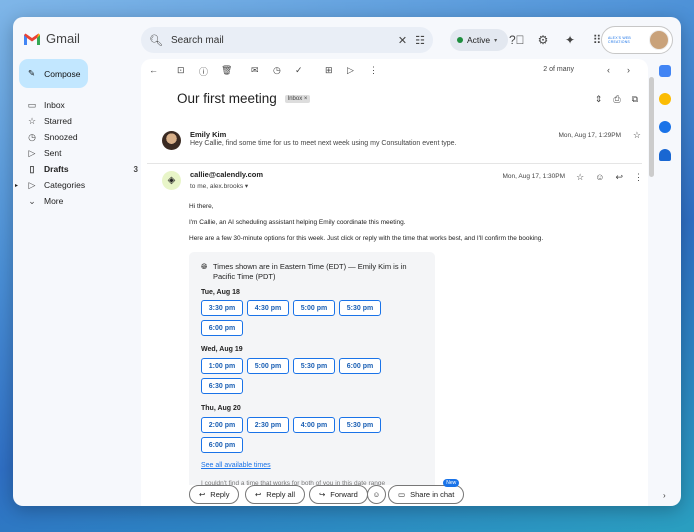  Describe the element at coordinates (221, 408) in the screenshot. I see `day-label: Thu, Aug 20` at that location.